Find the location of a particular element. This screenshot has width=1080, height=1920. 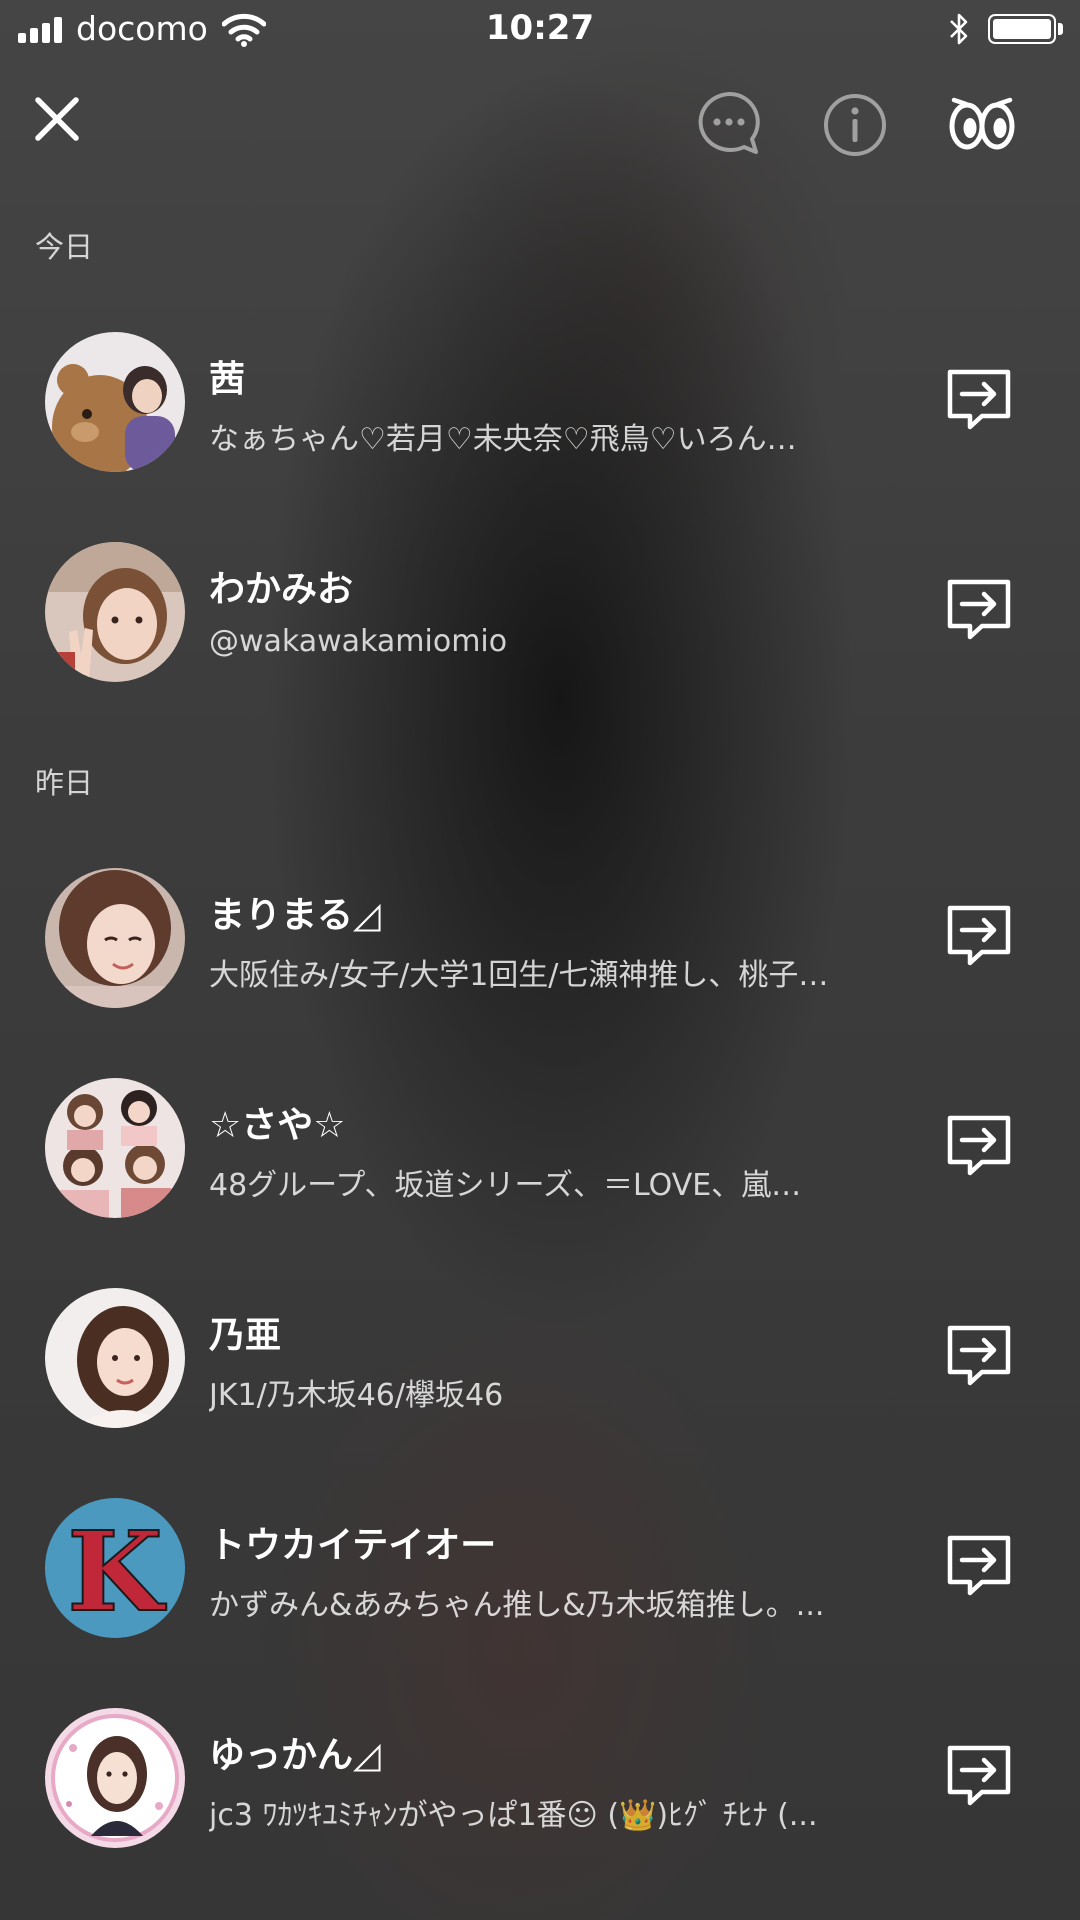

user-name: トウカイテイオー is located at coordinates (353, 1545).